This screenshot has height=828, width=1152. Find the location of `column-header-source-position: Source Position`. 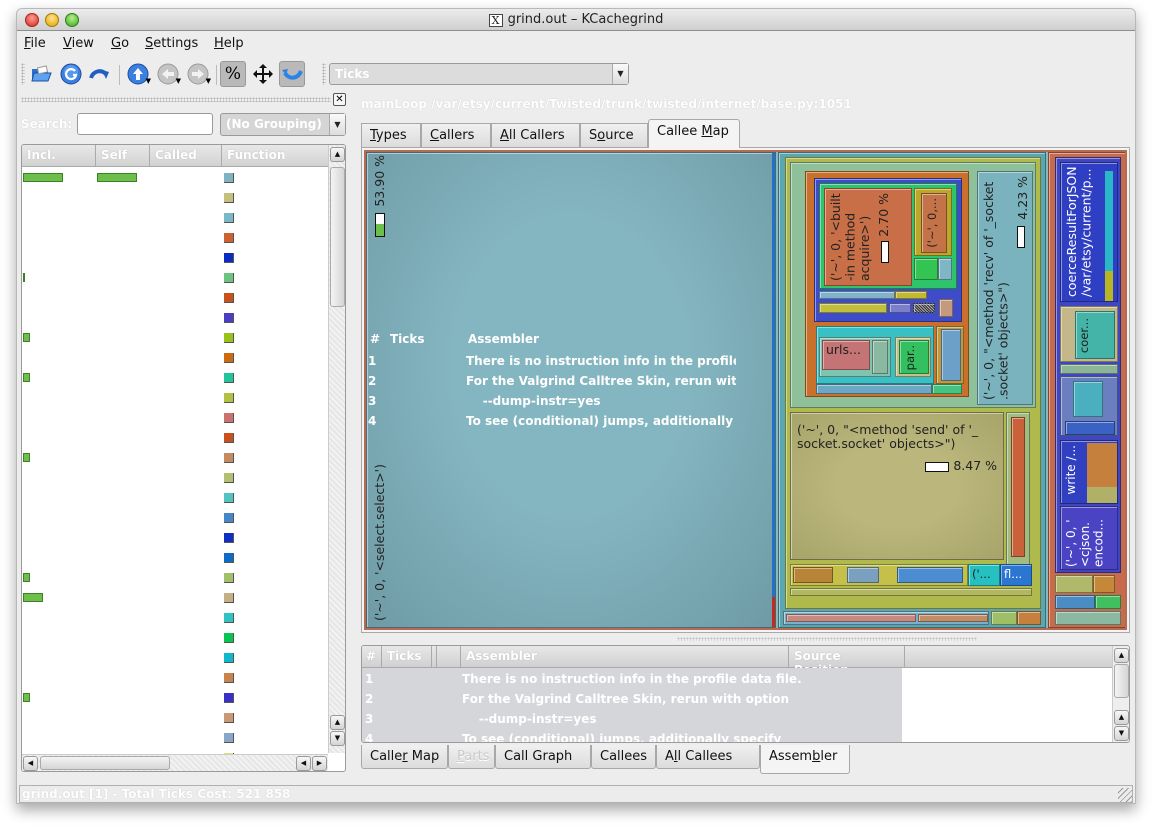

column-header-source-position: Source Position is located at coordinates (847, 661).